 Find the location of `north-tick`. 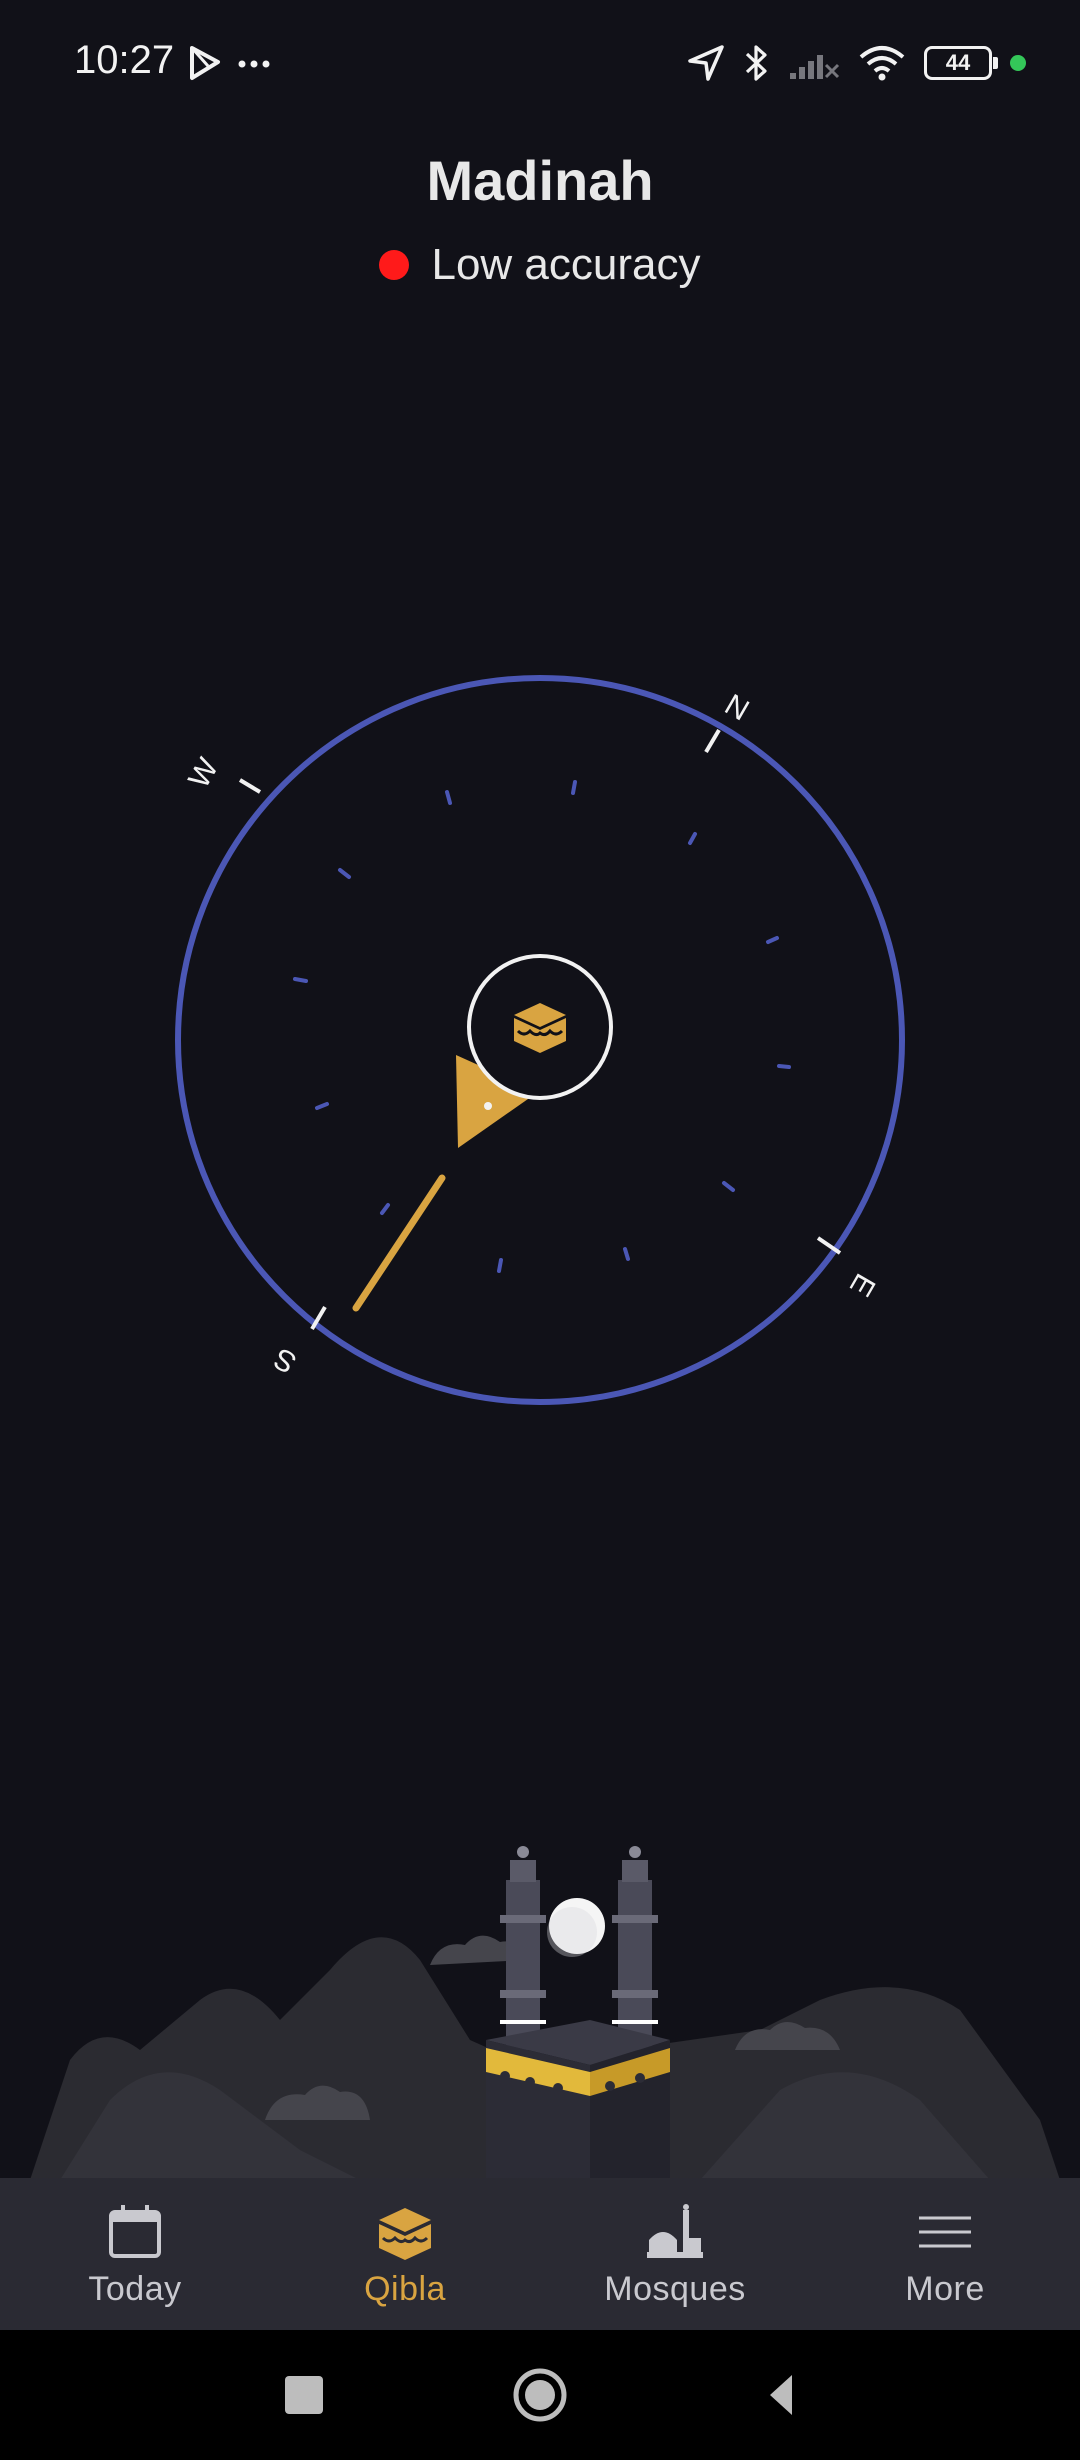

north-tick is located at coordinates (712, 741).